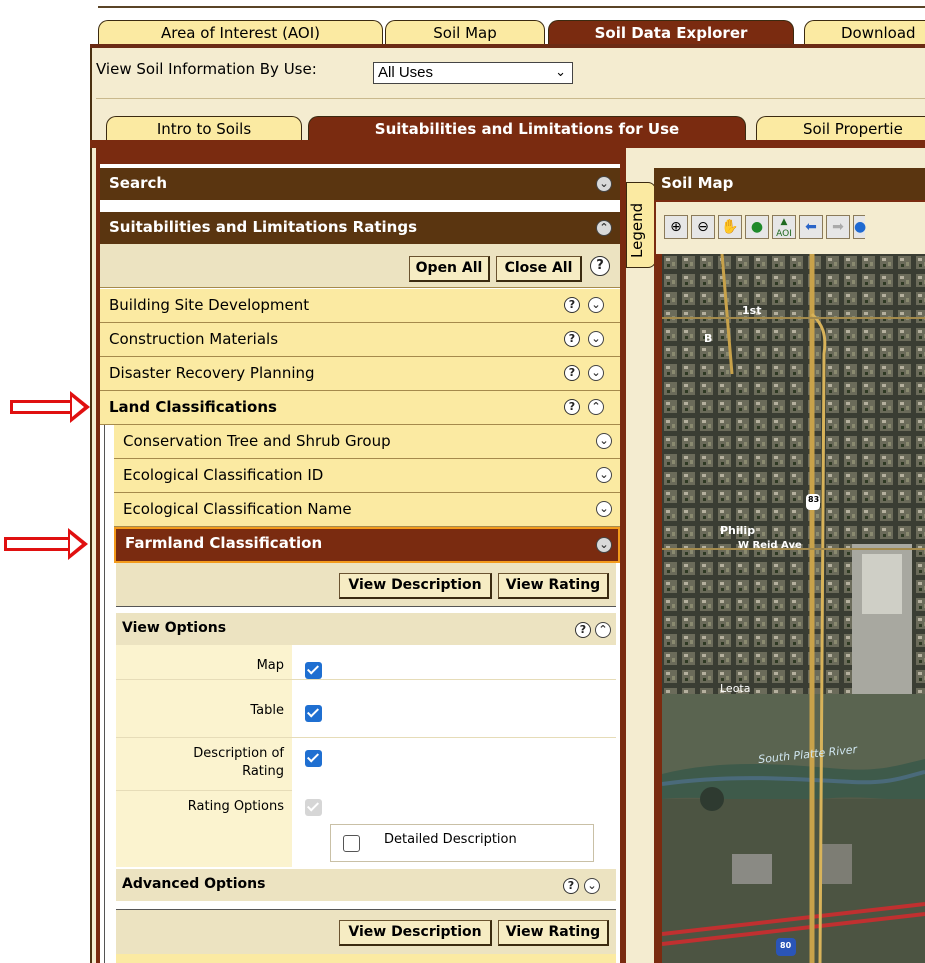  What do you see at coordinates (366, 885) in the screenshot?
I see `advanced-options-header: Advanced Options ? ⌄` at bounding box center [366, 885].